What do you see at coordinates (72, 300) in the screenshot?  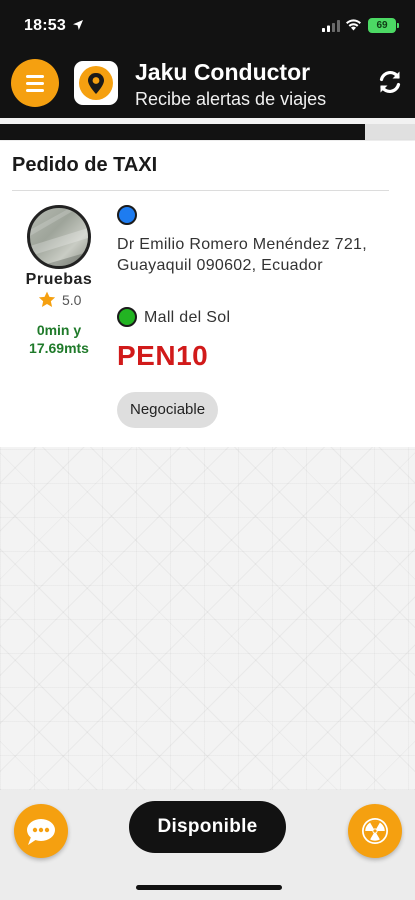 I see `rating-value: 5.0` at bounding box center [72, 300].